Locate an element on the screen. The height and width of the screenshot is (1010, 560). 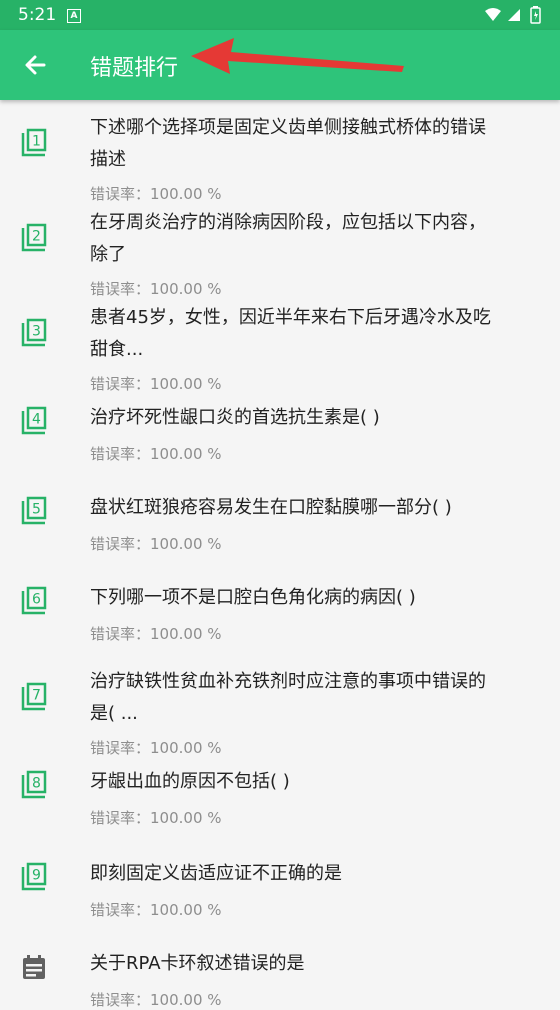
rank-number-icon: 1 is located at coordinates (34, 143).